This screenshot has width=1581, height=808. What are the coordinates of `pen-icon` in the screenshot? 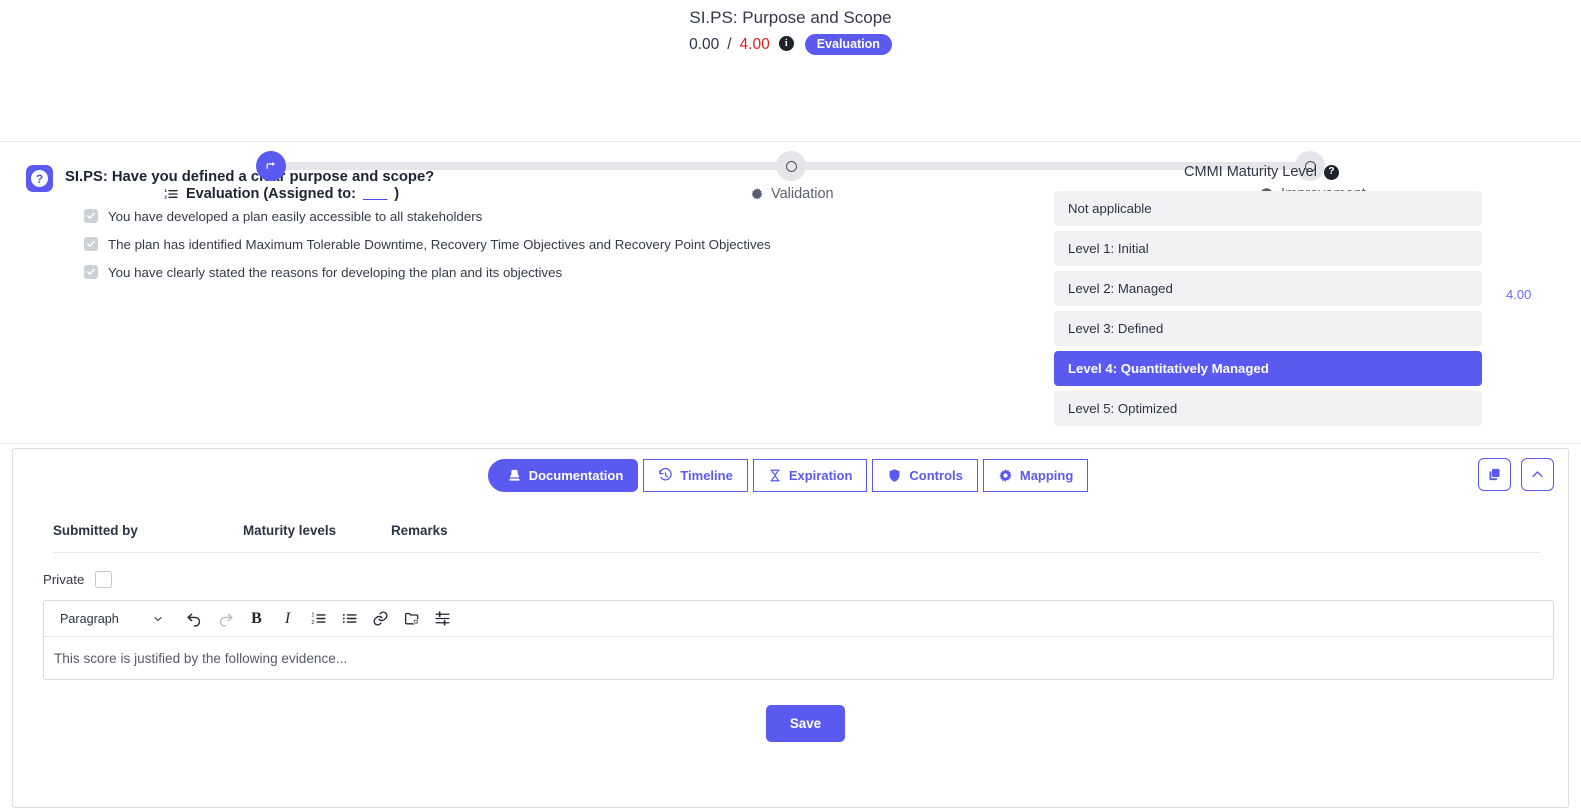 It's located at (270, 165).